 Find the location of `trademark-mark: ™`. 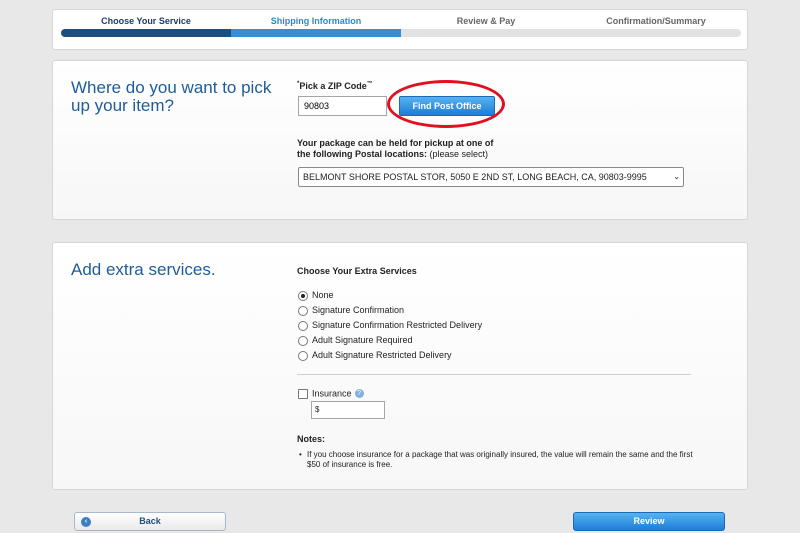

trademark-mark: ™ is located at coordinates (369, 84).